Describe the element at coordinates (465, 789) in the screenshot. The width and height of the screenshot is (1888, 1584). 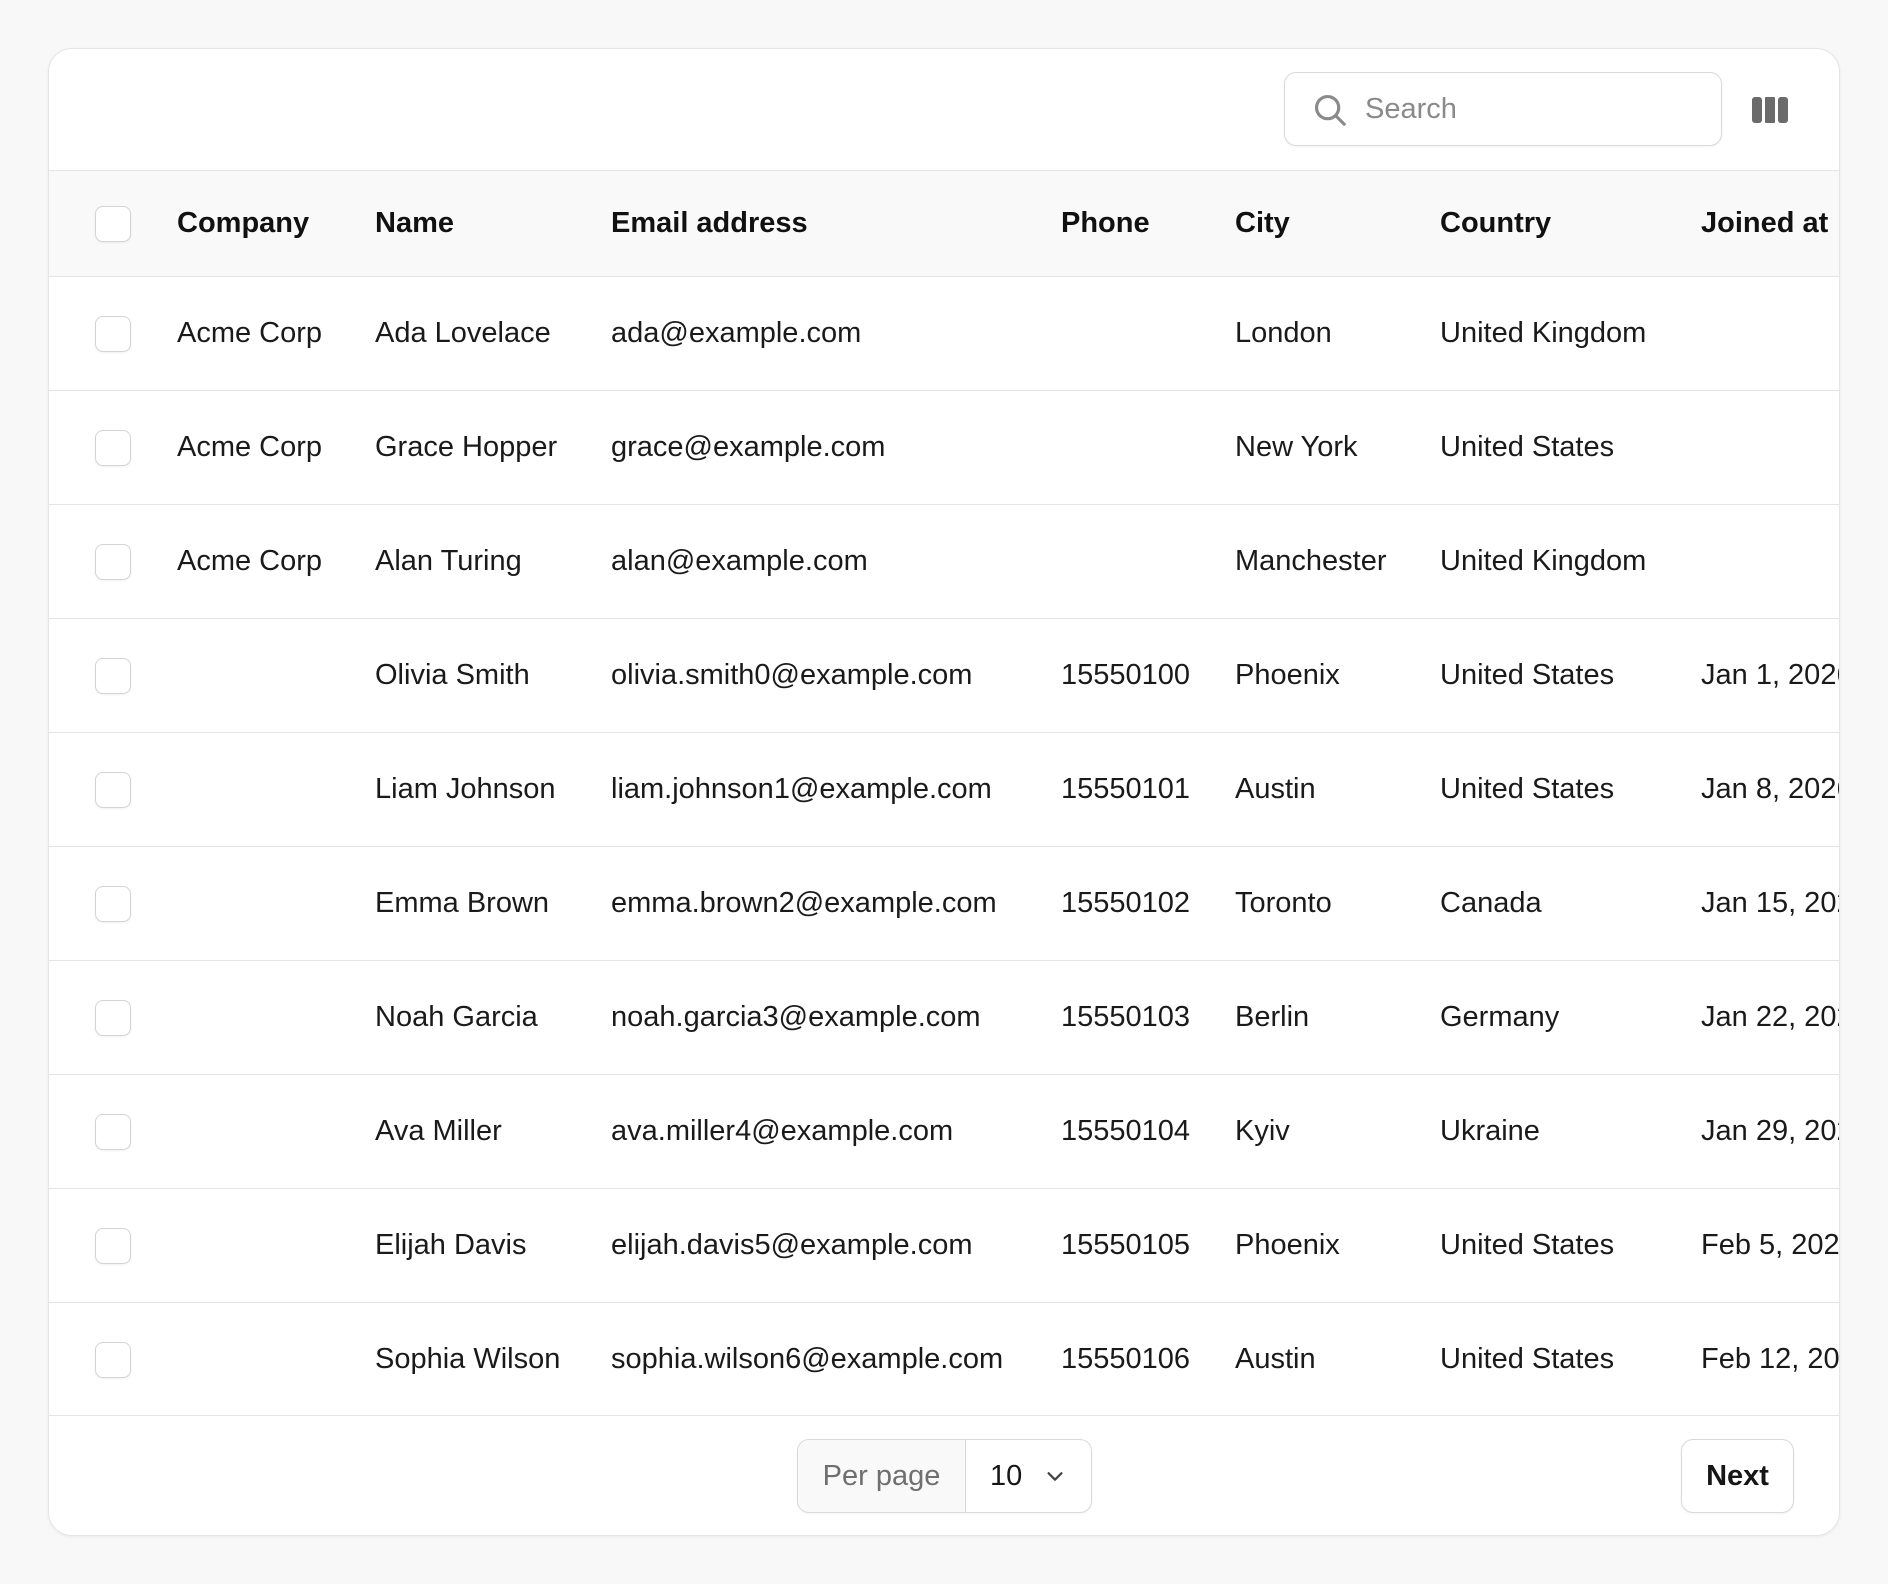
I see `cell-name: Liam Johnson` at that location.